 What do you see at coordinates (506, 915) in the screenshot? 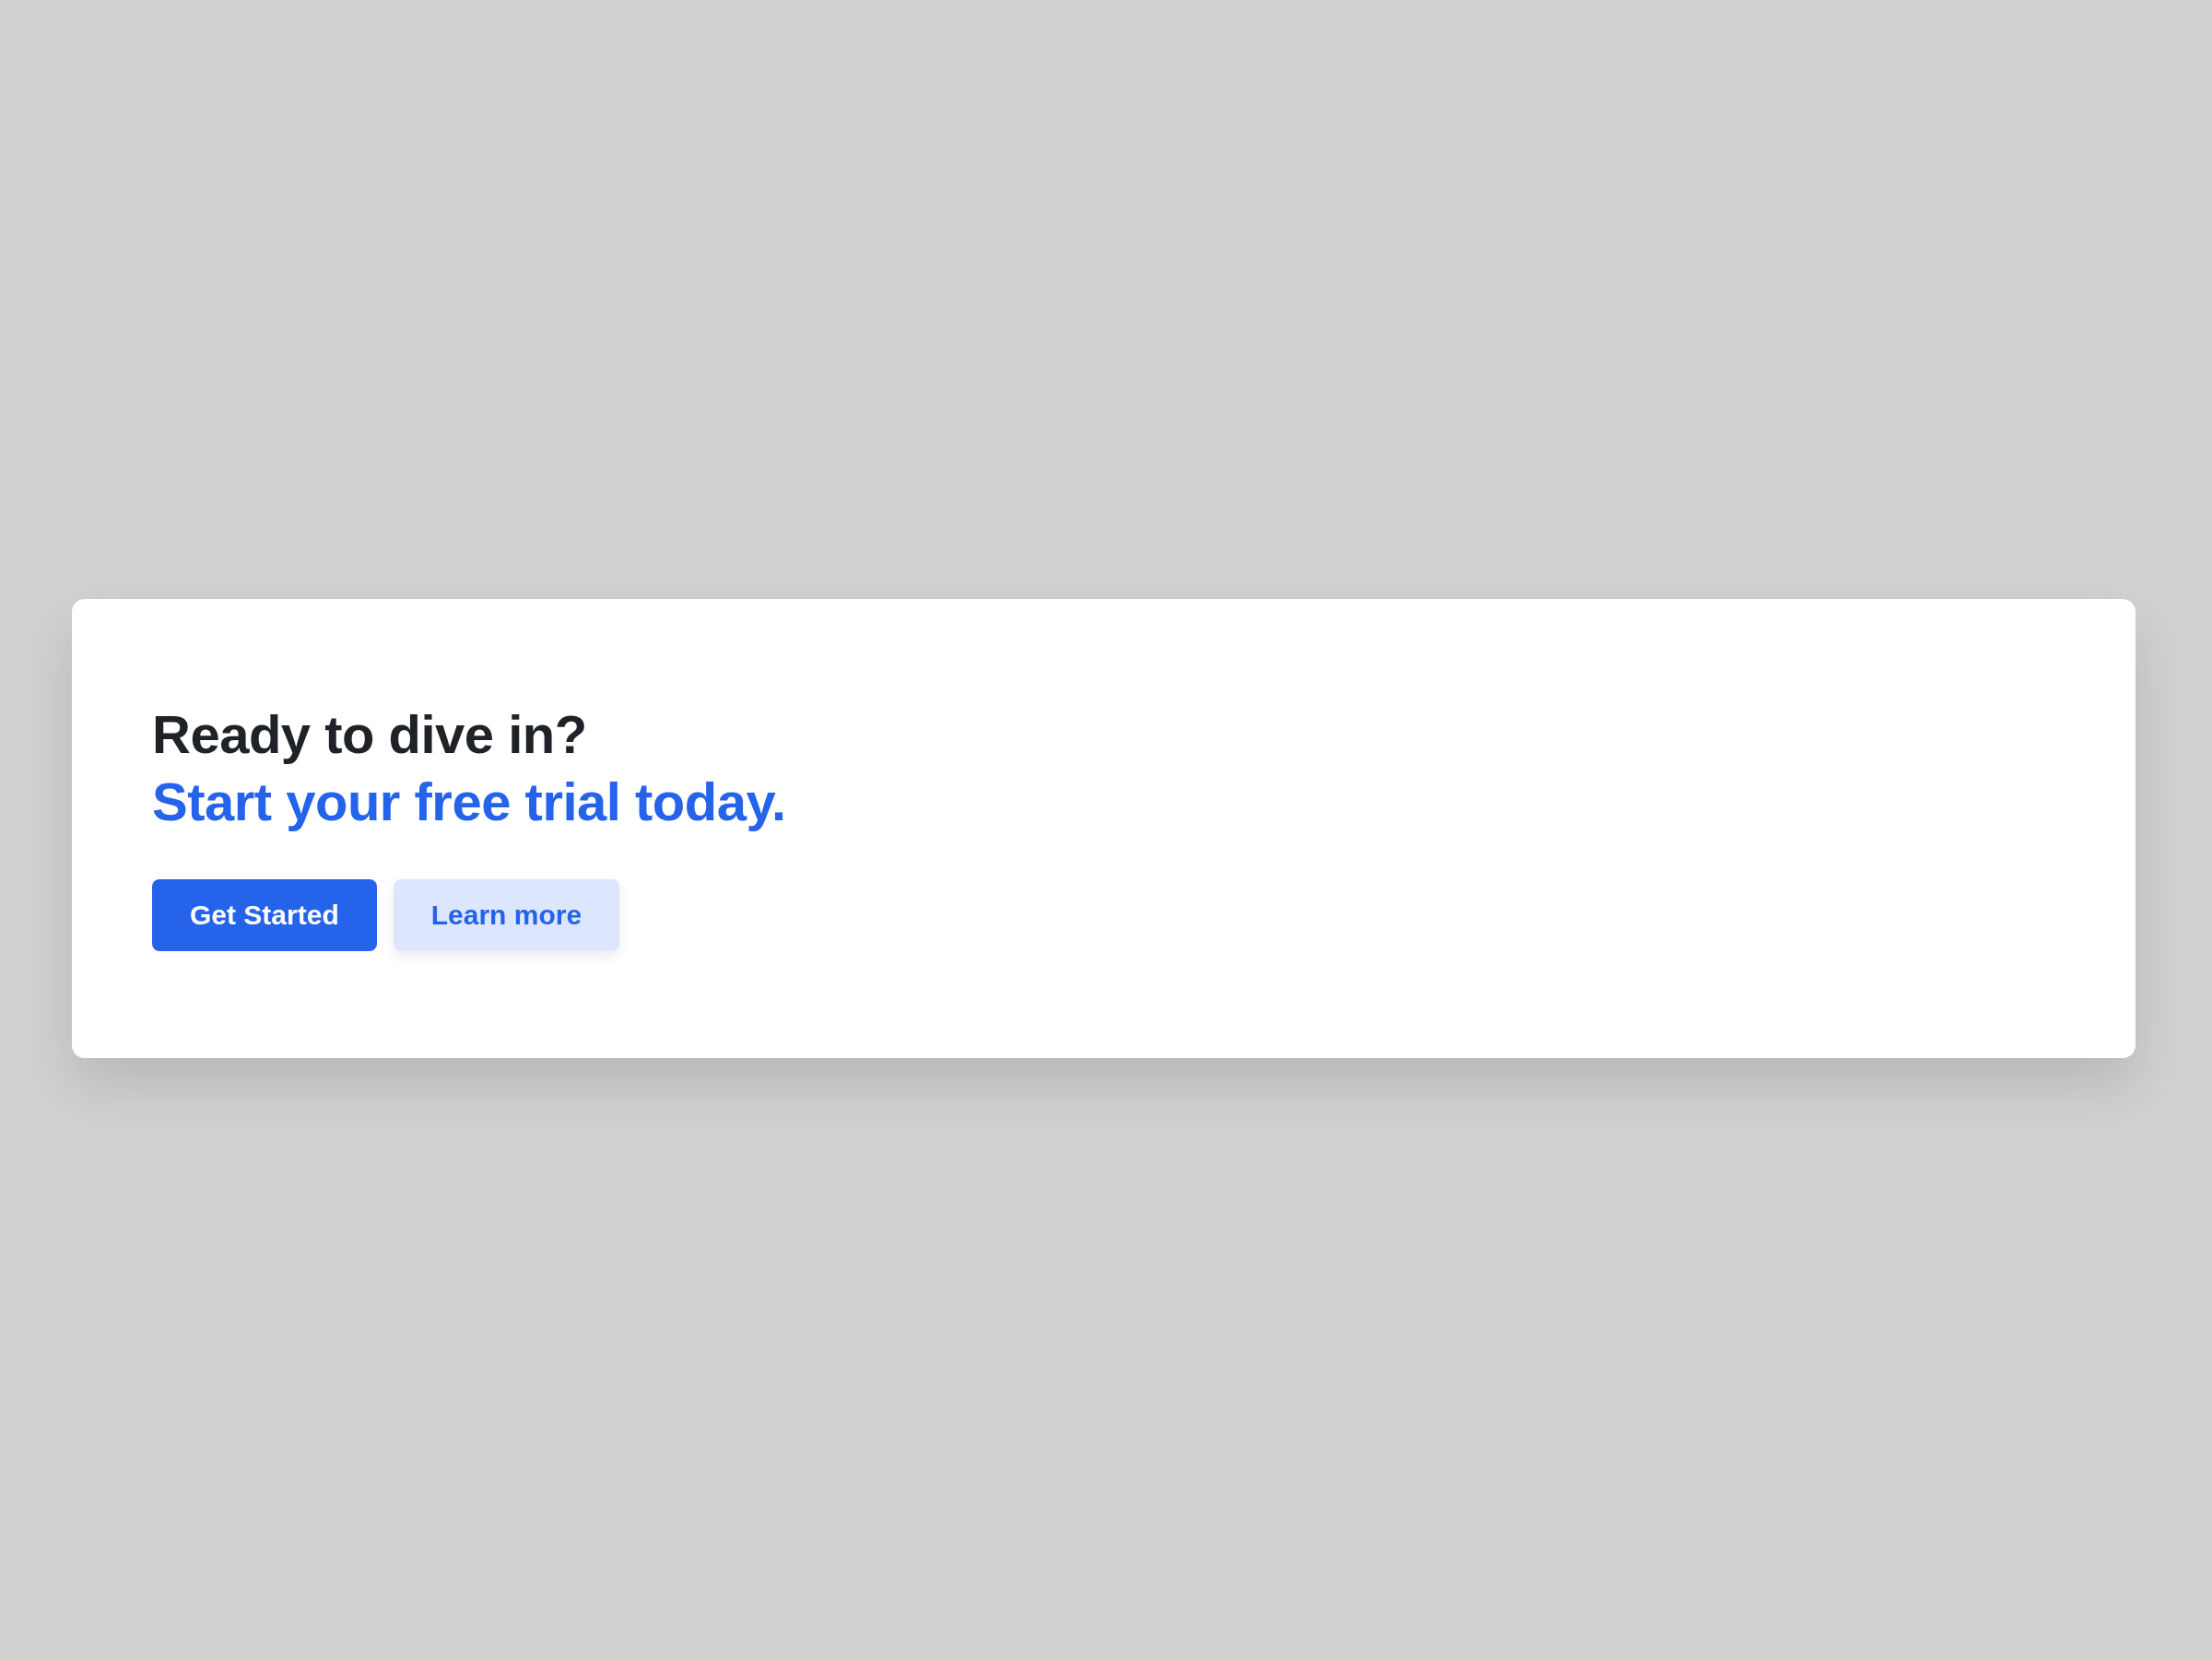
I see `learn-more-button: Learn more` at bounding box center [506, 915].